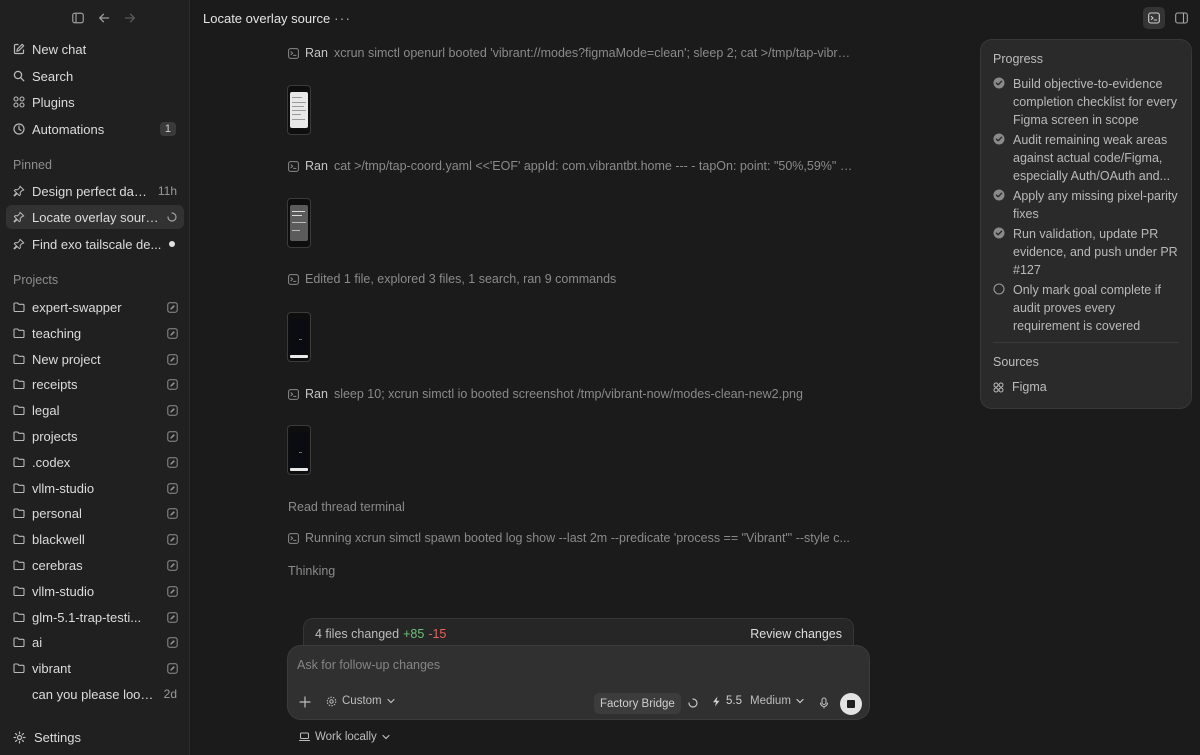 The image size is (1200, 755). What do you see at coordinates (95, 436) in the screenshot?
I see `project-item: projects` at bounding box center [95, 436].